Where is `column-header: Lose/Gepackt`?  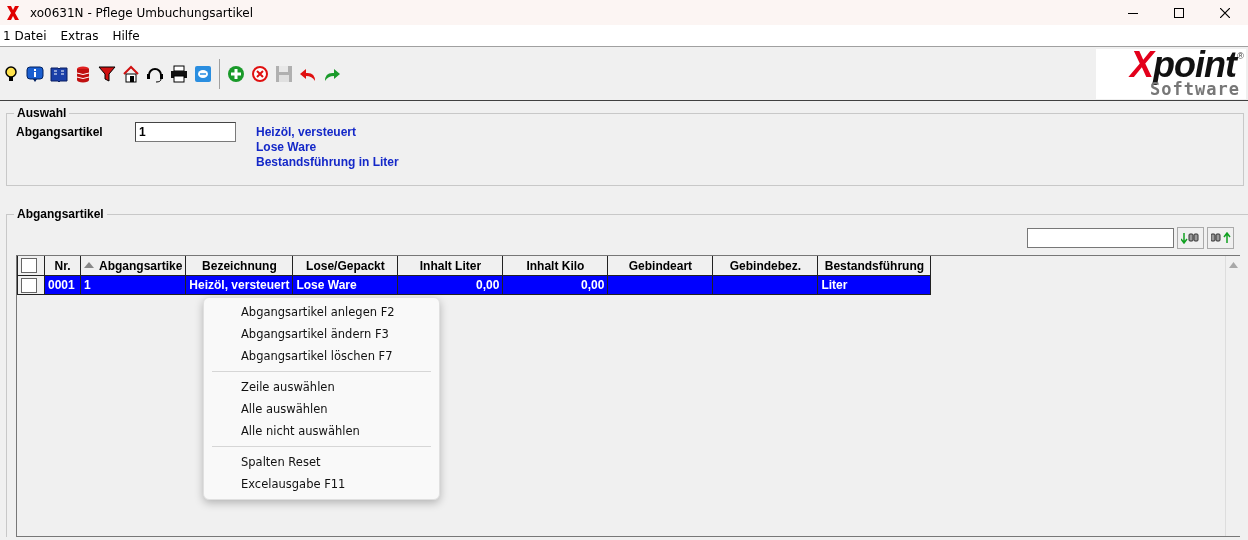
column-header: Lose/Gepackt is located at coordinates (345, 266).